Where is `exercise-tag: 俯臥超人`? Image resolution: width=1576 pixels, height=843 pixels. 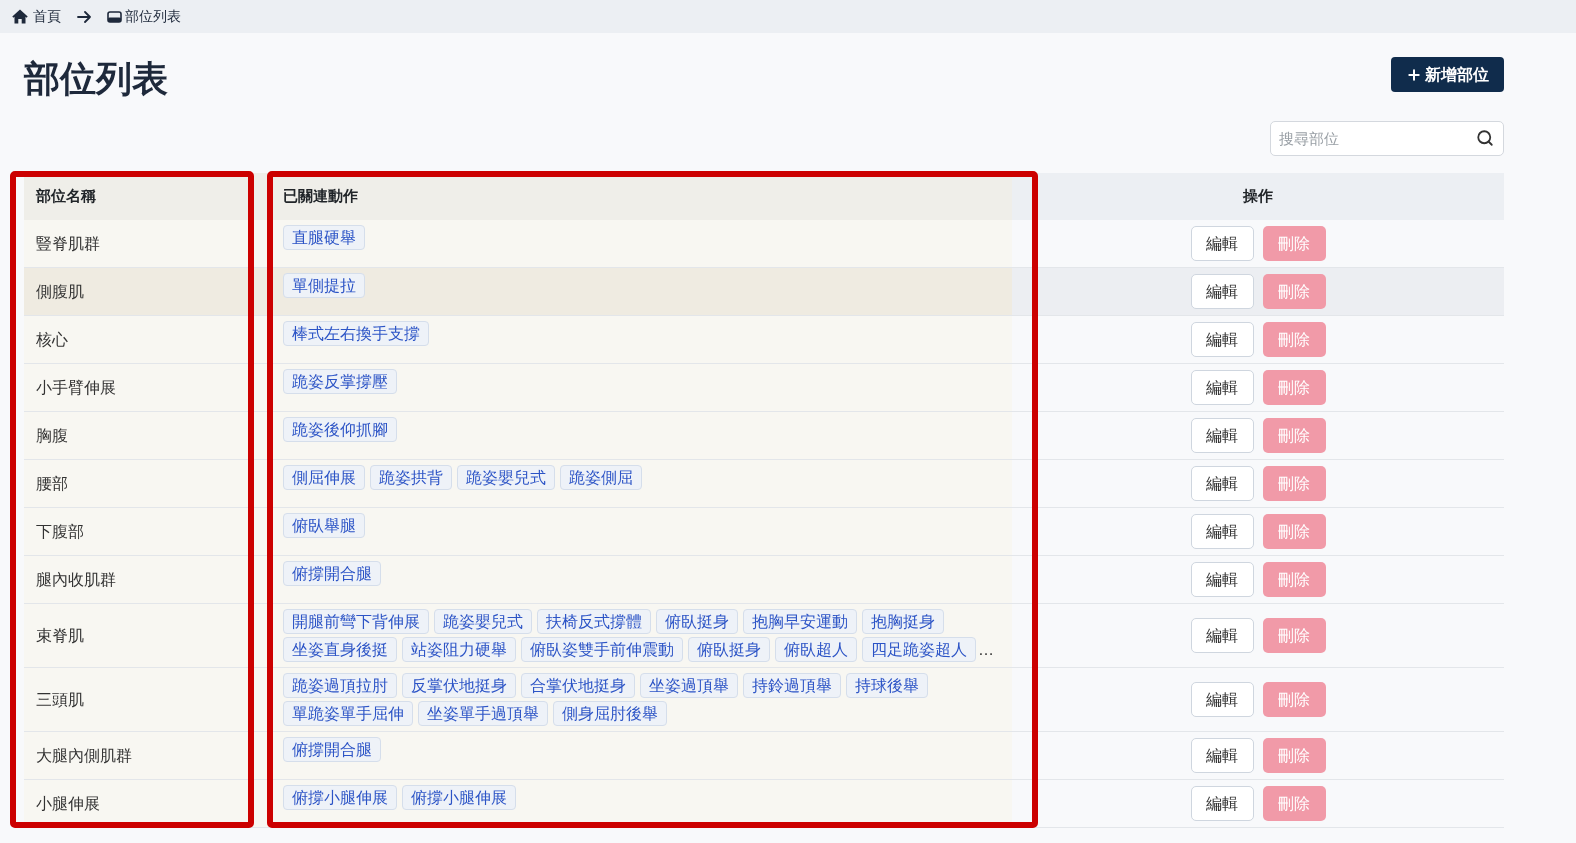 exercise-tag: 俯臥超人 is located at coordinates (816, 649).